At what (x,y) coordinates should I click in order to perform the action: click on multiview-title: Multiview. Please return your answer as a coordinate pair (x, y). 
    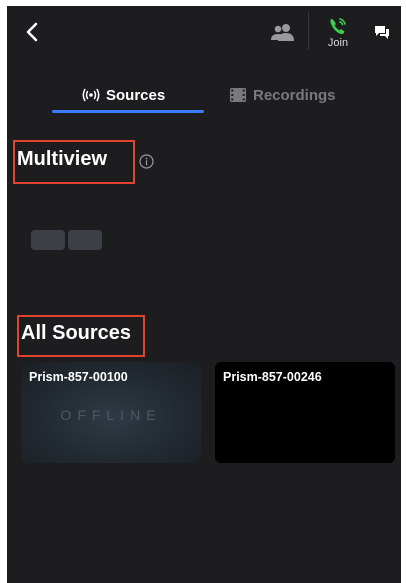
    Looking at the image, I should click on (62, 159).